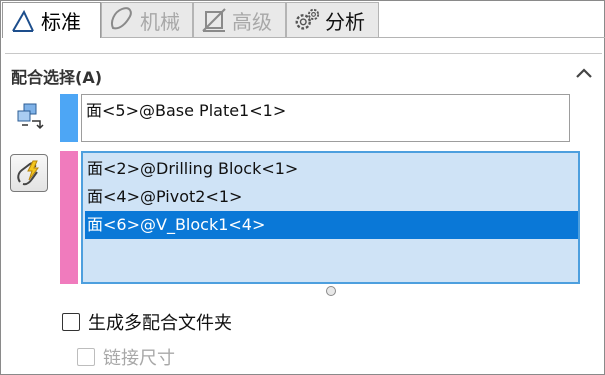 This screenshot has width=605, height=375. What do you see at coordinates (160, 21) in the screenshot?
I see `tab-mechanical-label: 机械` at bounding box center [160, 21].